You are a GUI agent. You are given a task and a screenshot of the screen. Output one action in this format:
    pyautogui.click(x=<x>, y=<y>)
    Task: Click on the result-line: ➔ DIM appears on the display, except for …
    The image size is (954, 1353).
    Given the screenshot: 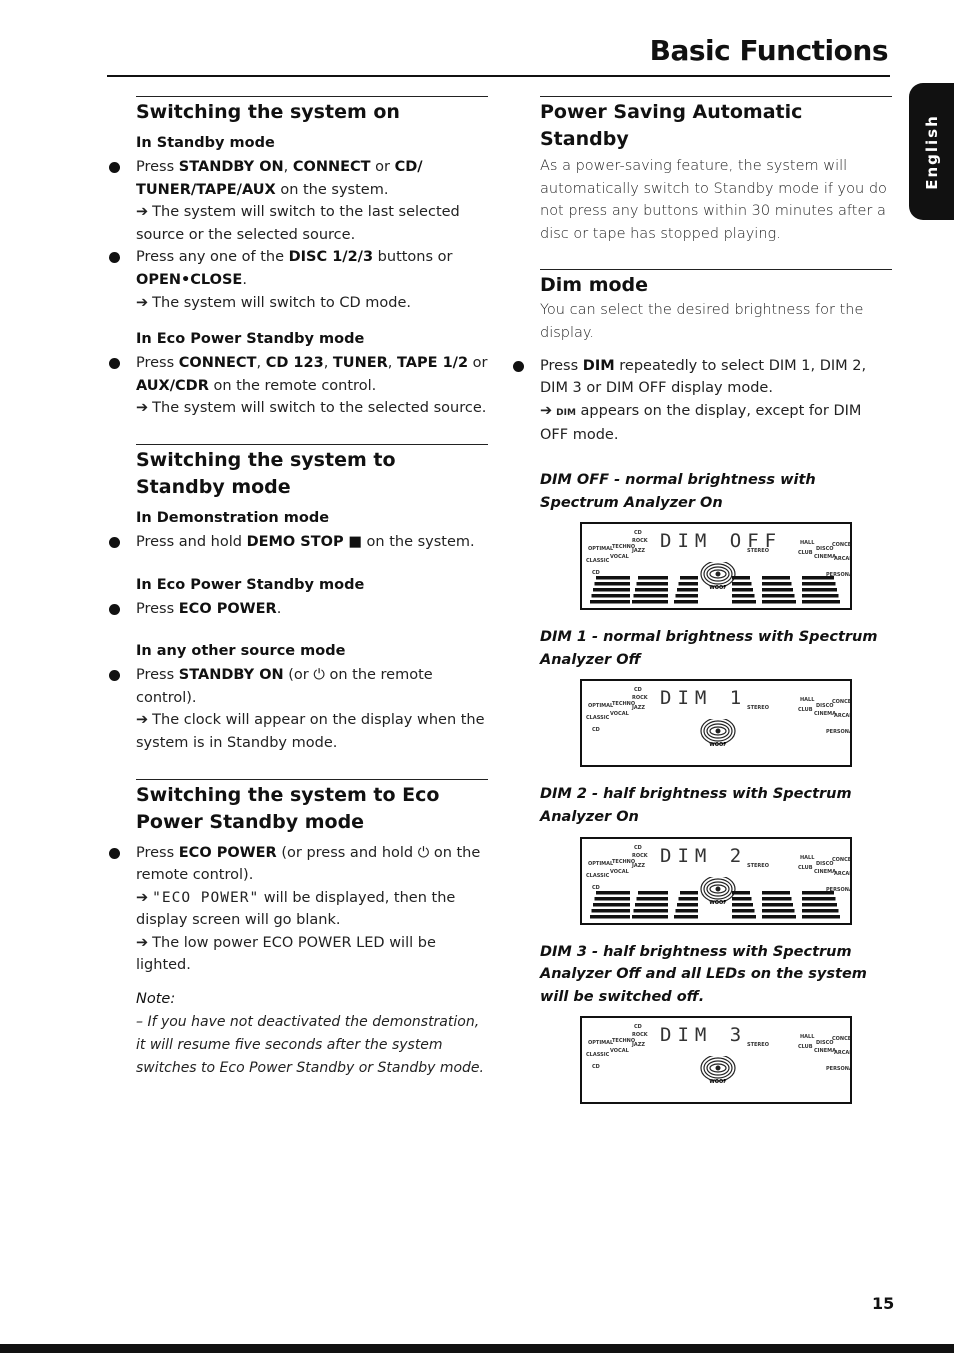 What is the action you would take?
    pyautogui.click(x=716, y=423)
    